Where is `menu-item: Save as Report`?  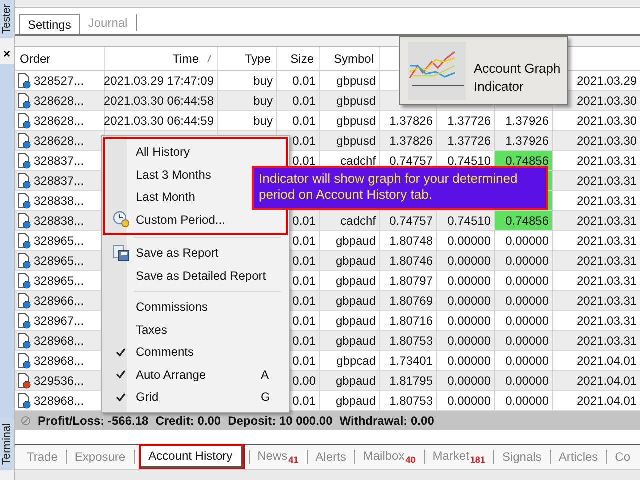 menu-item: Save as Report is located at coordinates (195, 253).